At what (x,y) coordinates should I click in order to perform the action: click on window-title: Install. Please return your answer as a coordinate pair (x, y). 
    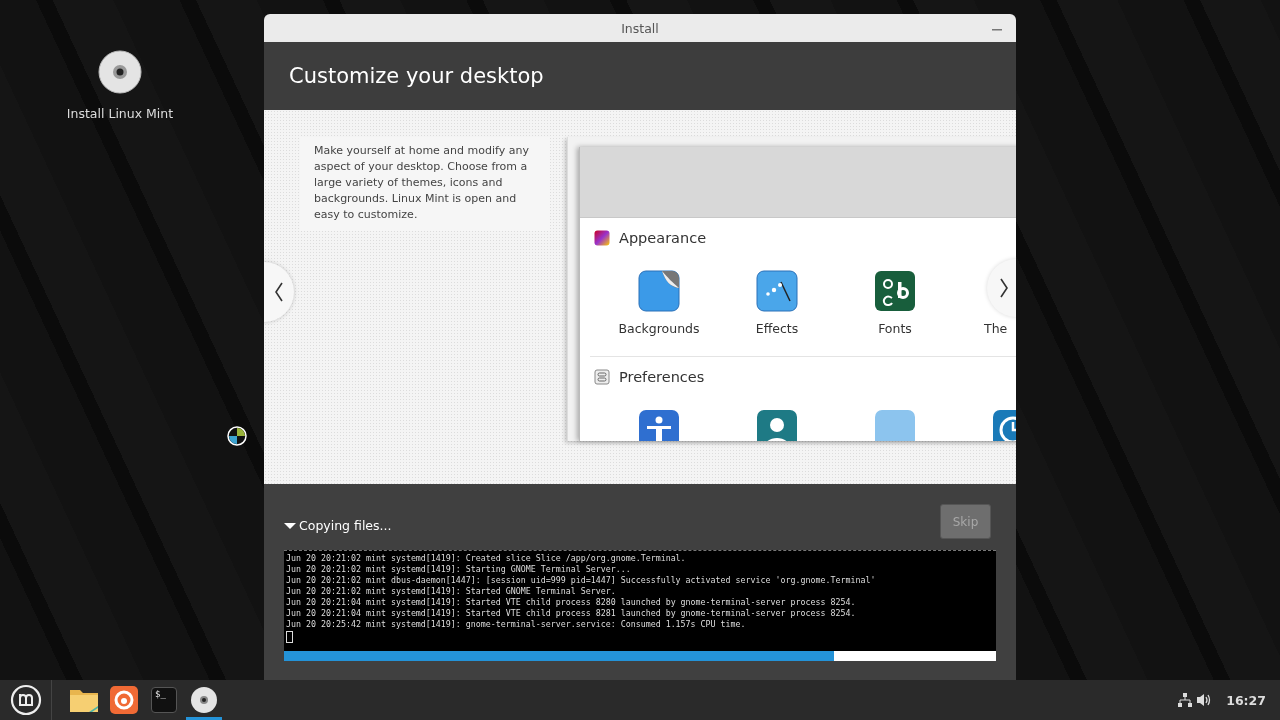
    Looking at the image, I should click on (640, 28).